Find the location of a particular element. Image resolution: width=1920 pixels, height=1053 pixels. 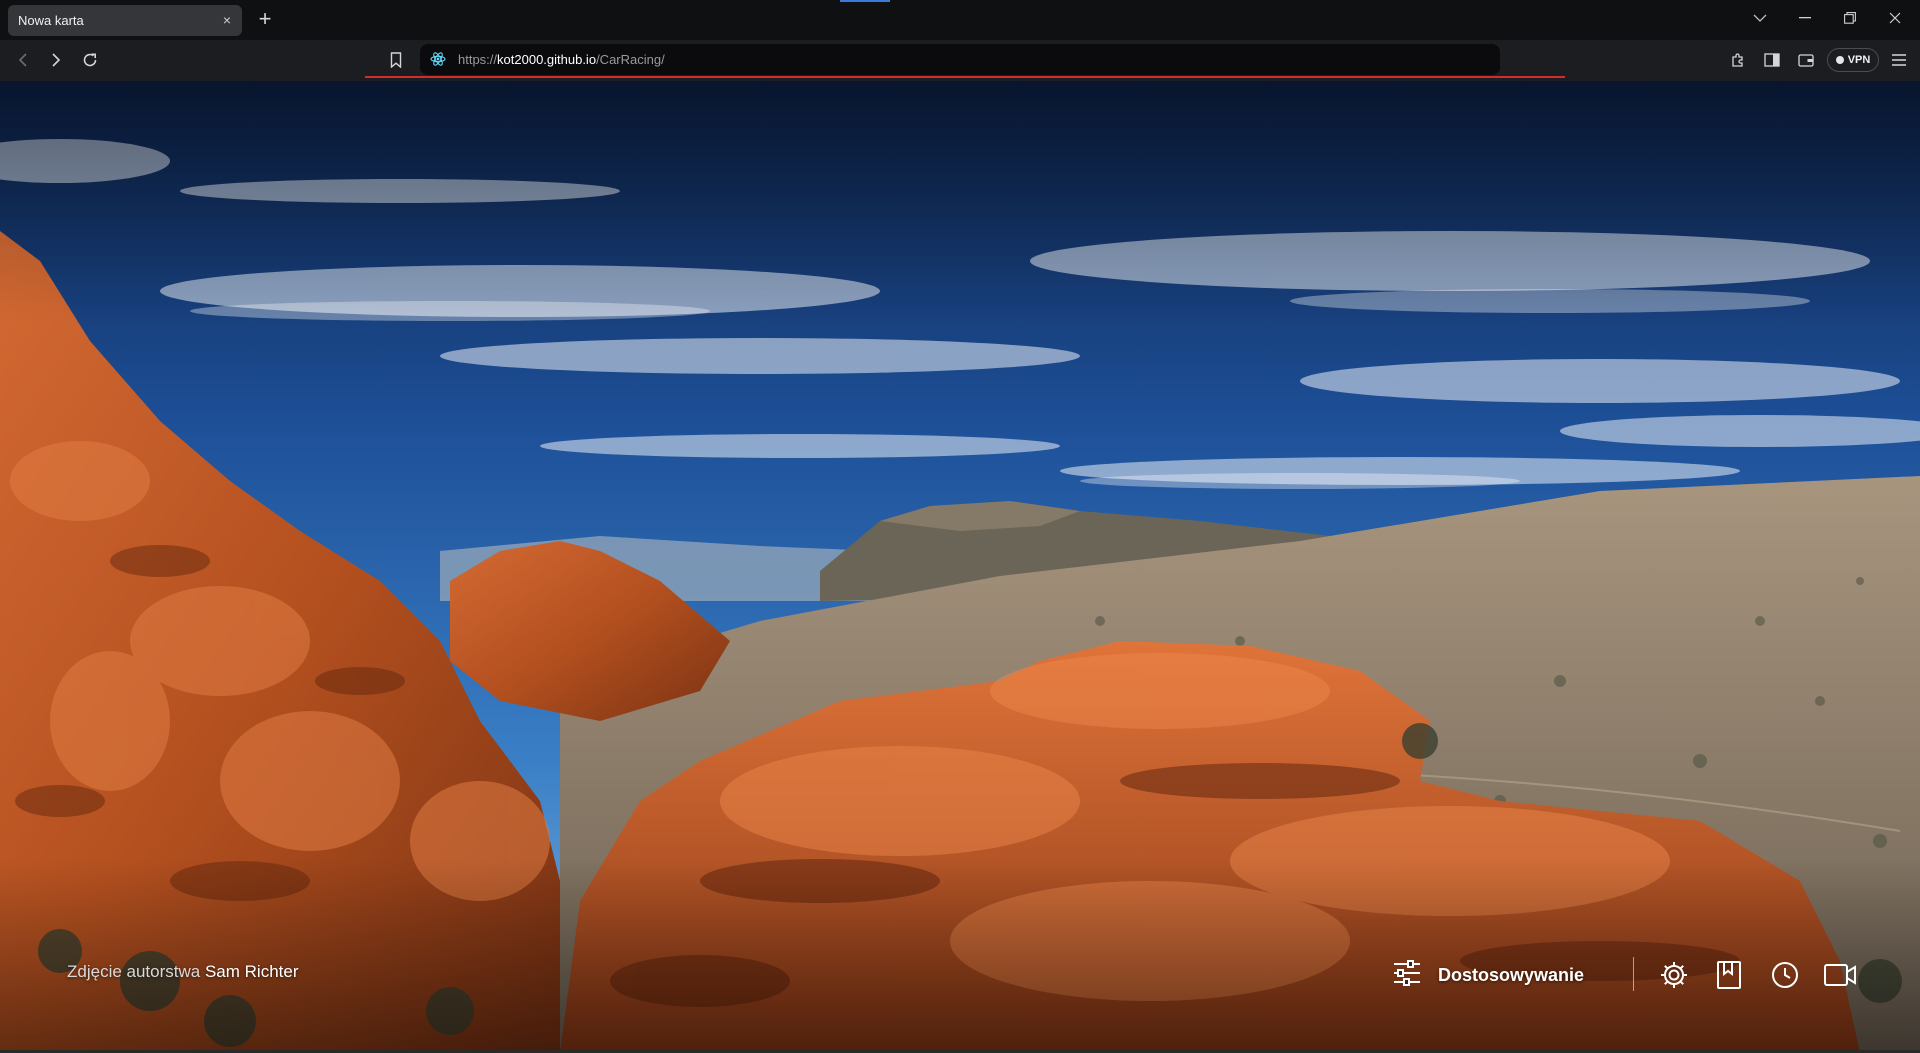

restore-icon is located at coordinates (1850, 18).